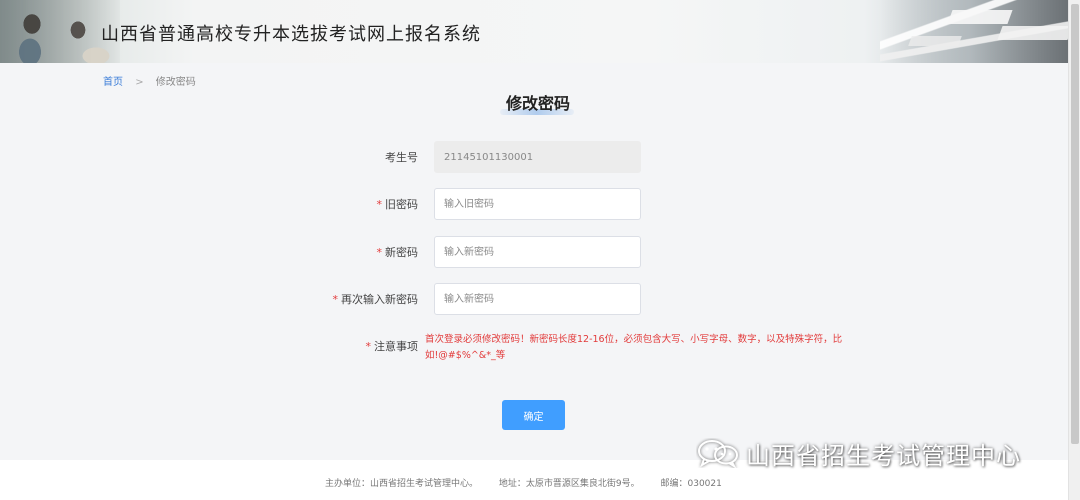  Describe the element at coordinates (1075, 224) in the screenshot. I see `scrollbar-thumb` at that location.